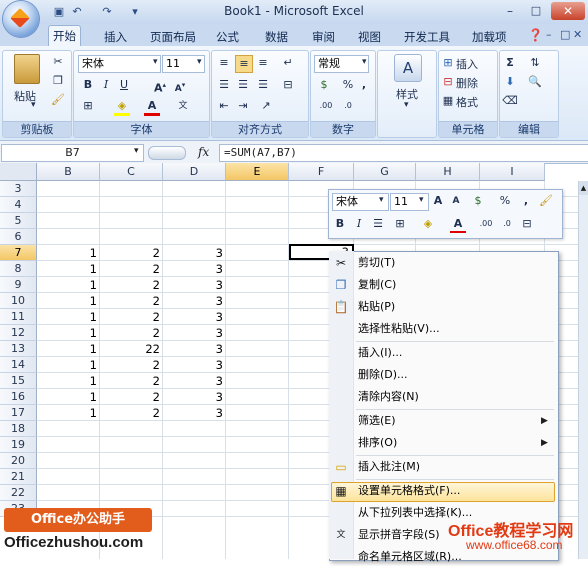  What do you see at coordinates (535, 35) in the screenshot?
I see `help-icon: ❓` at bounding box center [535, 35].